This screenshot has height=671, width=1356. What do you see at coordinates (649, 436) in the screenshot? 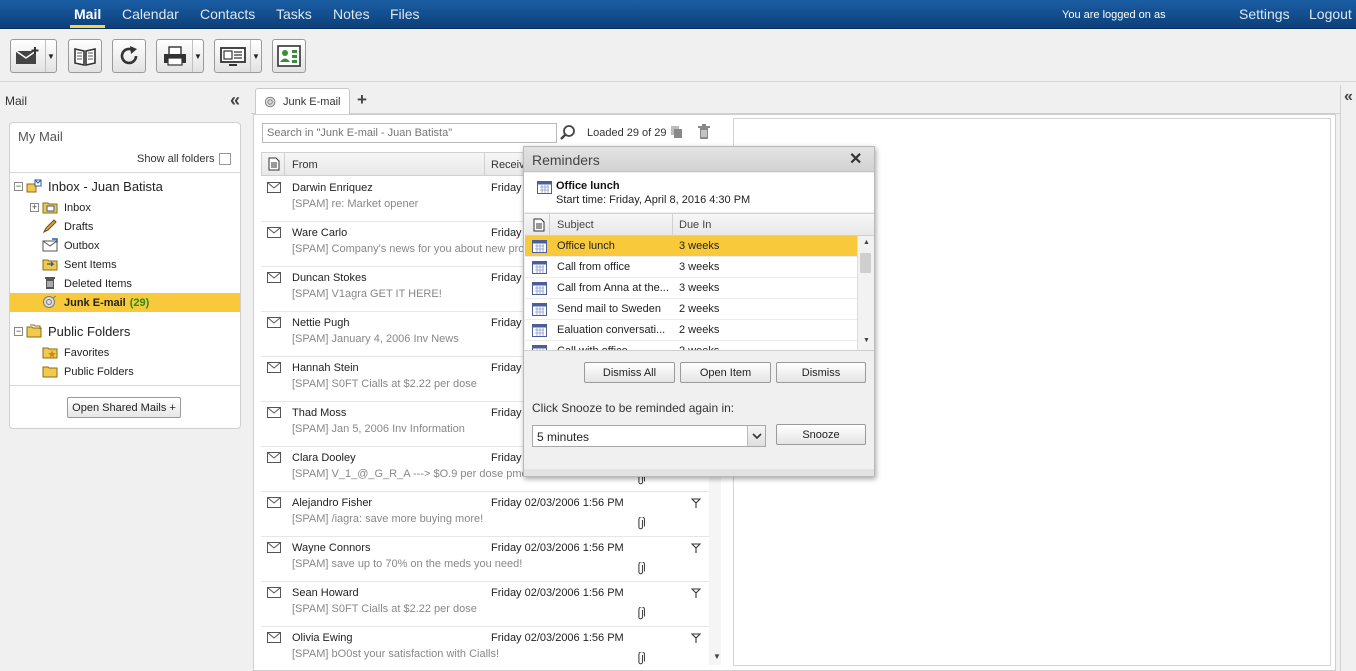
I see `snooze-duration-select: 5 minutes` at bounding box center [649, 436].